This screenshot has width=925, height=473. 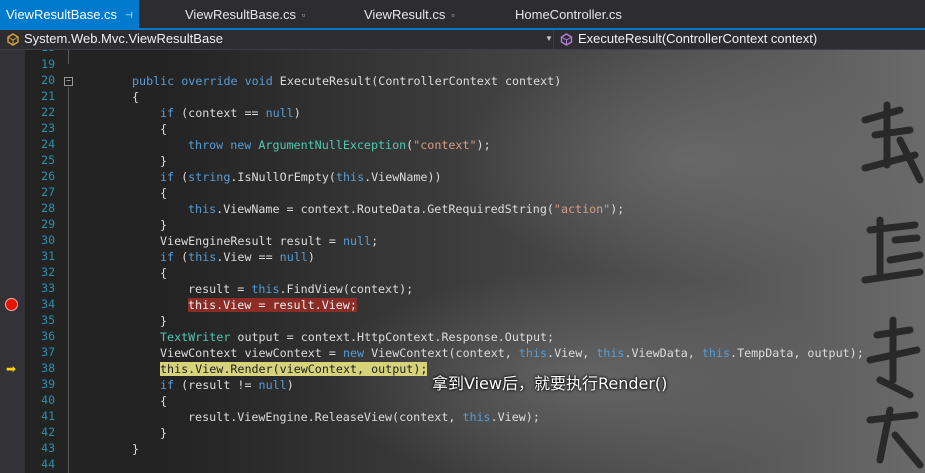 What do you see at coordinates (405, 14) in the screenshot?
I see `tab-label: ViewResult.cs` at bounding box center [405, 14].